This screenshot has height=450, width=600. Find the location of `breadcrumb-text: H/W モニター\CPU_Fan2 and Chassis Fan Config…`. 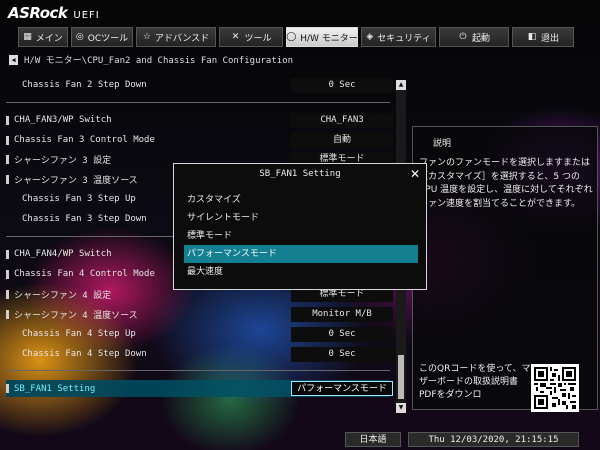

breadcrumb-text: H/W モニター\CPU_Fan2 and Chassis Fan Config… is located at coordinates (158, 61).